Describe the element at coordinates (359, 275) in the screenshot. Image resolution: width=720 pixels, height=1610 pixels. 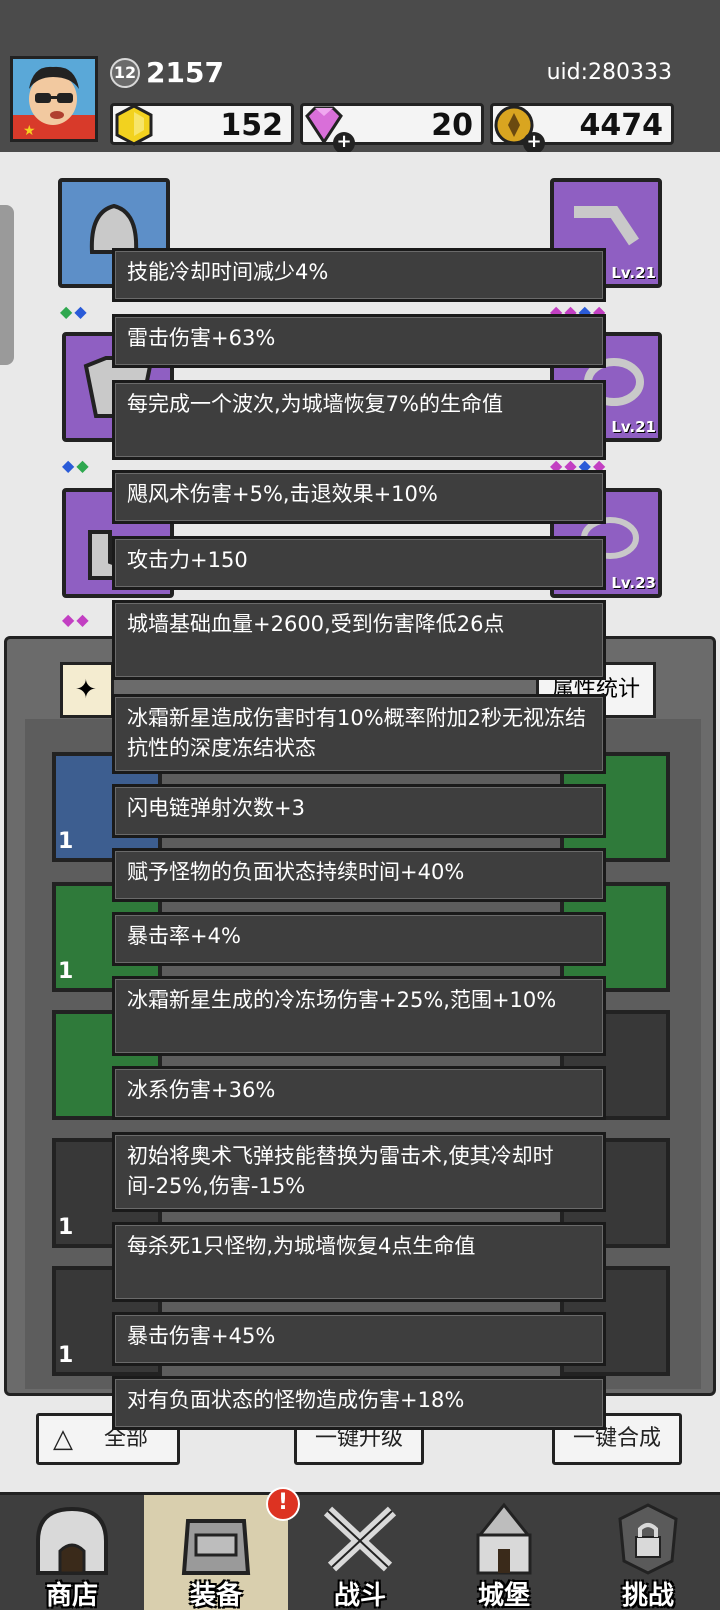
I see `affix-tooltip: 技能冷却时间减少4%` at that location.